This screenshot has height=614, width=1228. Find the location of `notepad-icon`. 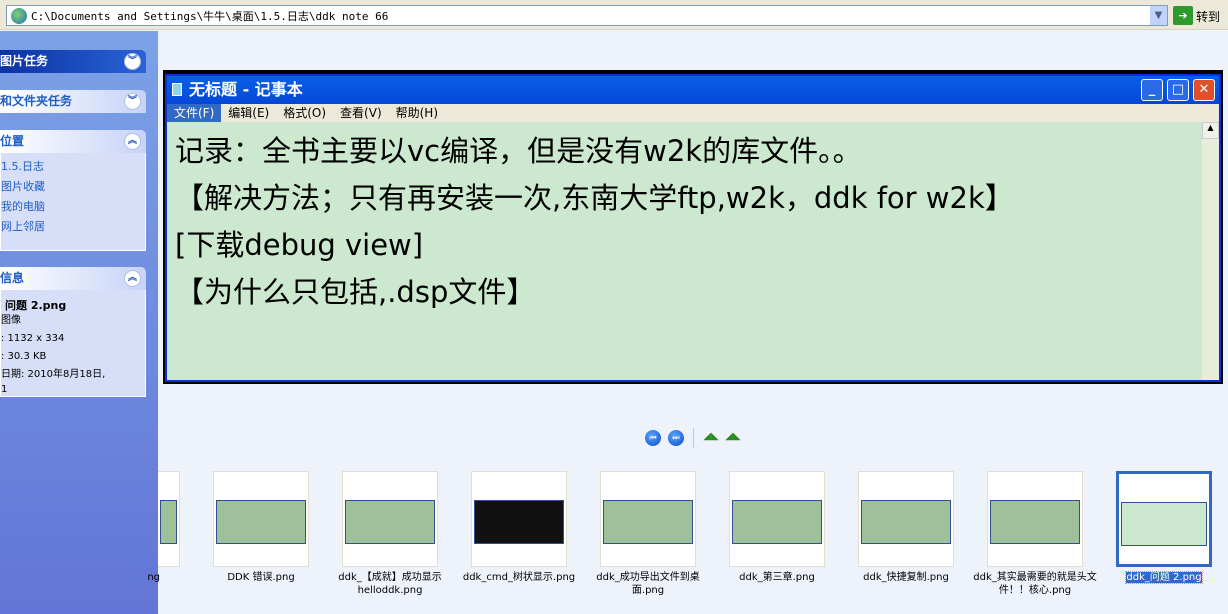

notepad-icon is located at coordinates (177, 89).